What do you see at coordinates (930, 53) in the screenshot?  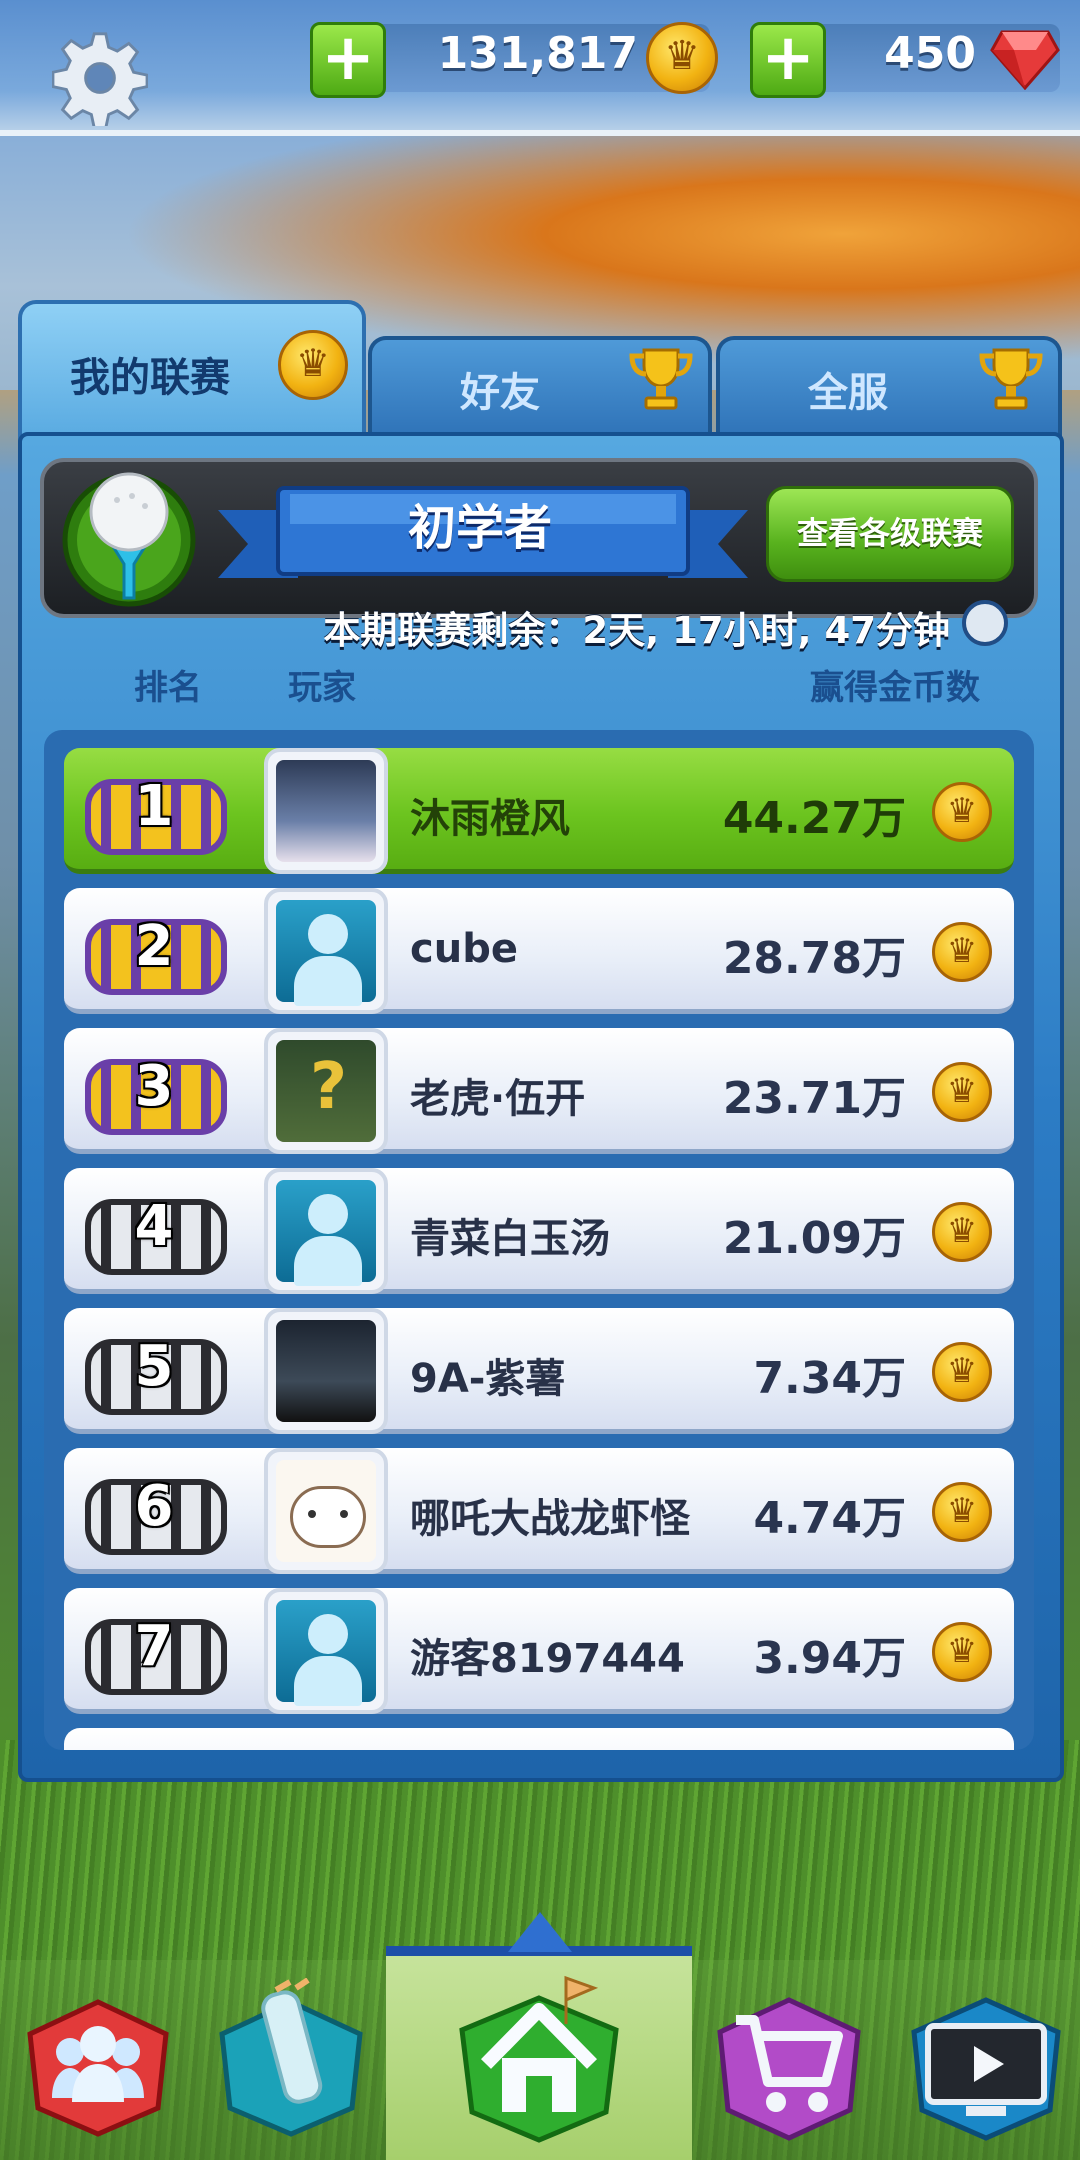 I see `gem-balance: 450` at bounding box center [930, 53].